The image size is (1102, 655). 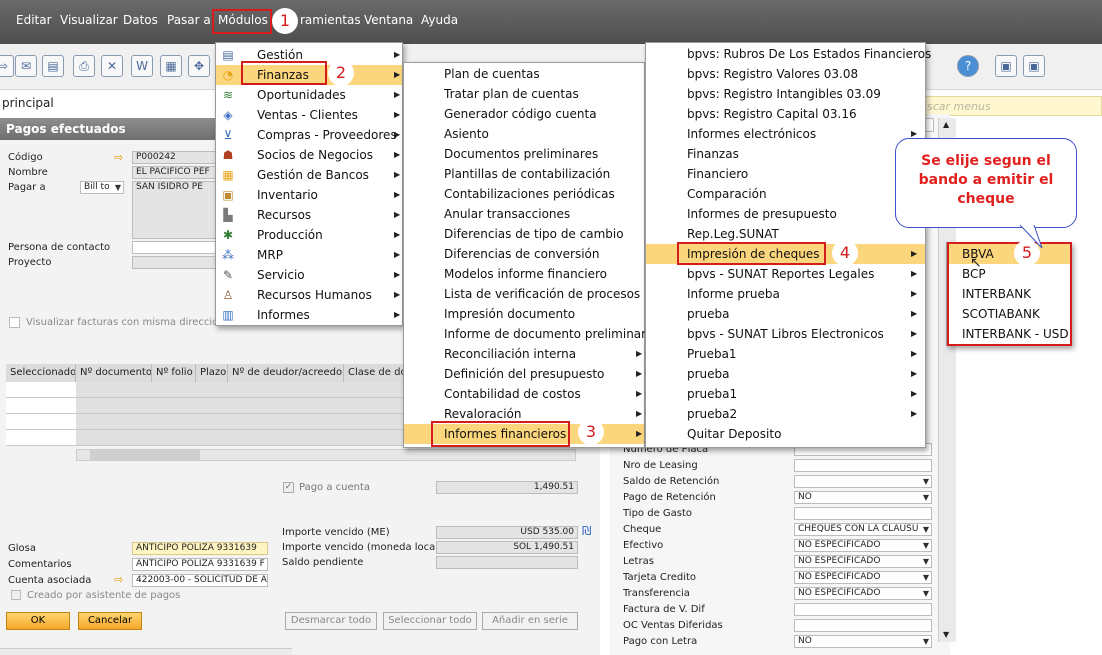 I want to click on informes-item-17: prueba1 ▶, so click(x=785, y=394).